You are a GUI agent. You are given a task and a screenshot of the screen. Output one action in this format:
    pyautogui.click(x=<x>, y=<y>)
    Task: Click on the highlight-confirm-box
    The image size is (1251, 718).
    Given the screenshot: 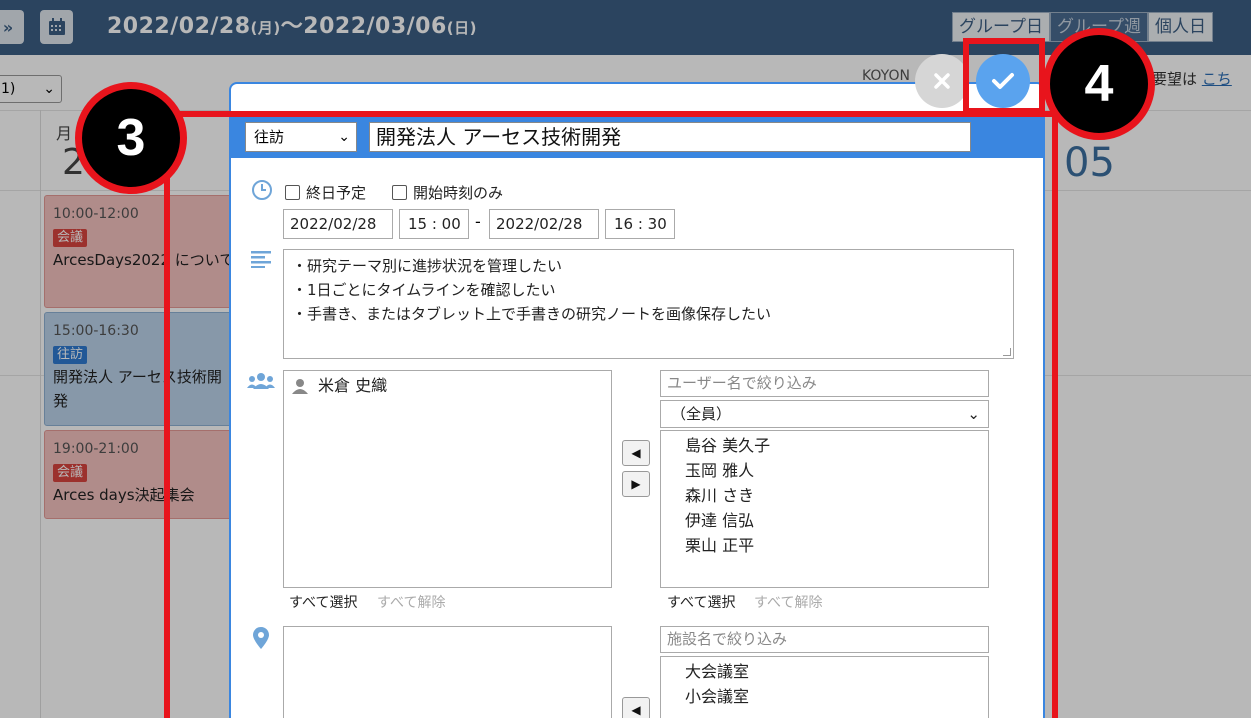 What is the action you would take?
    pyautogui.click(x=1004, y=76)
    